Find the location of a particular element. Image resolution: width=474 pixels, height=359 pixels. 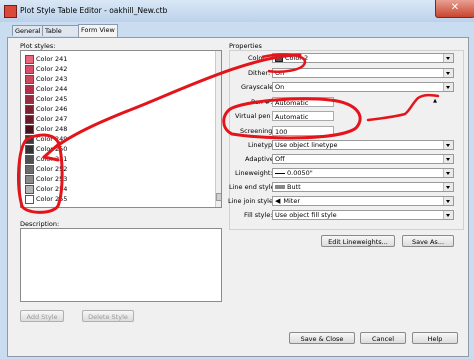

lineweight-value: 0.0050" is located at coordinates (300, 173).